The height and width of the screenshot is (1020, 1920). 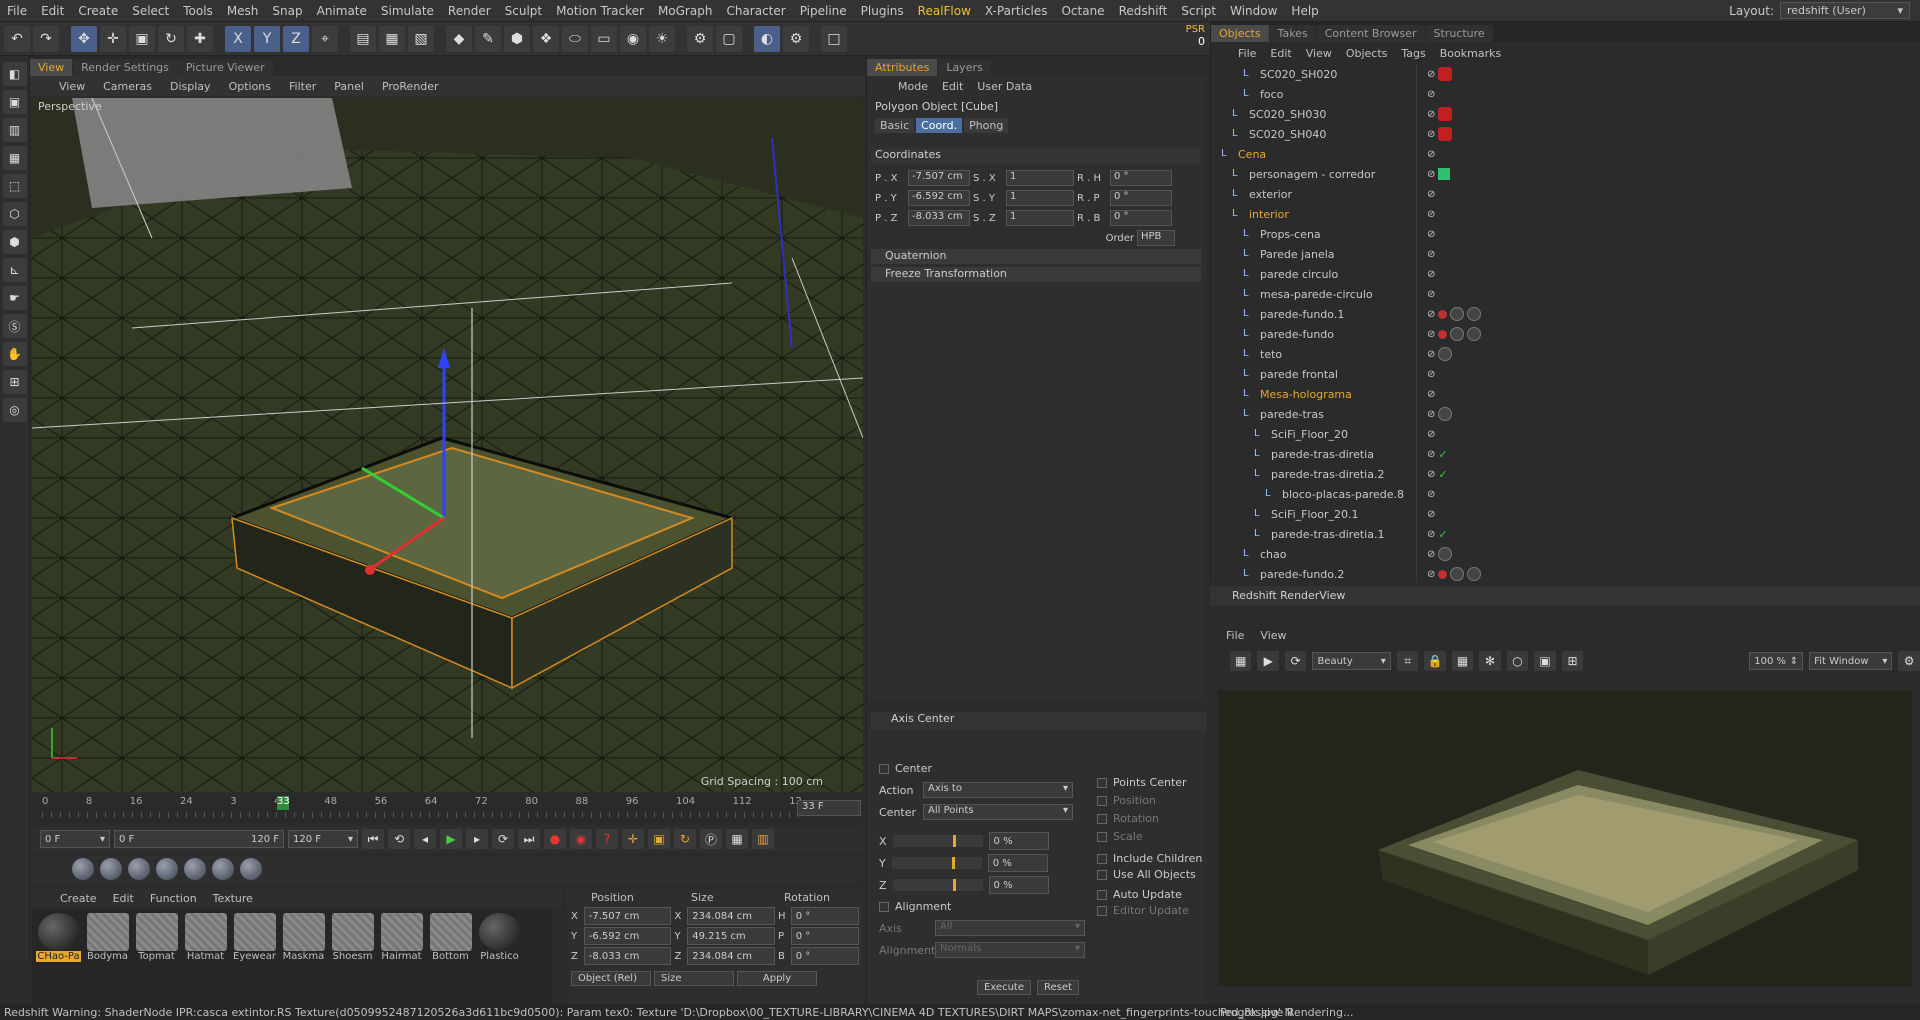 What do you see at coordinates (902, 67) in the screenshot?
I see `tab-attributes: Attributes` at bounding box center [902, 67].